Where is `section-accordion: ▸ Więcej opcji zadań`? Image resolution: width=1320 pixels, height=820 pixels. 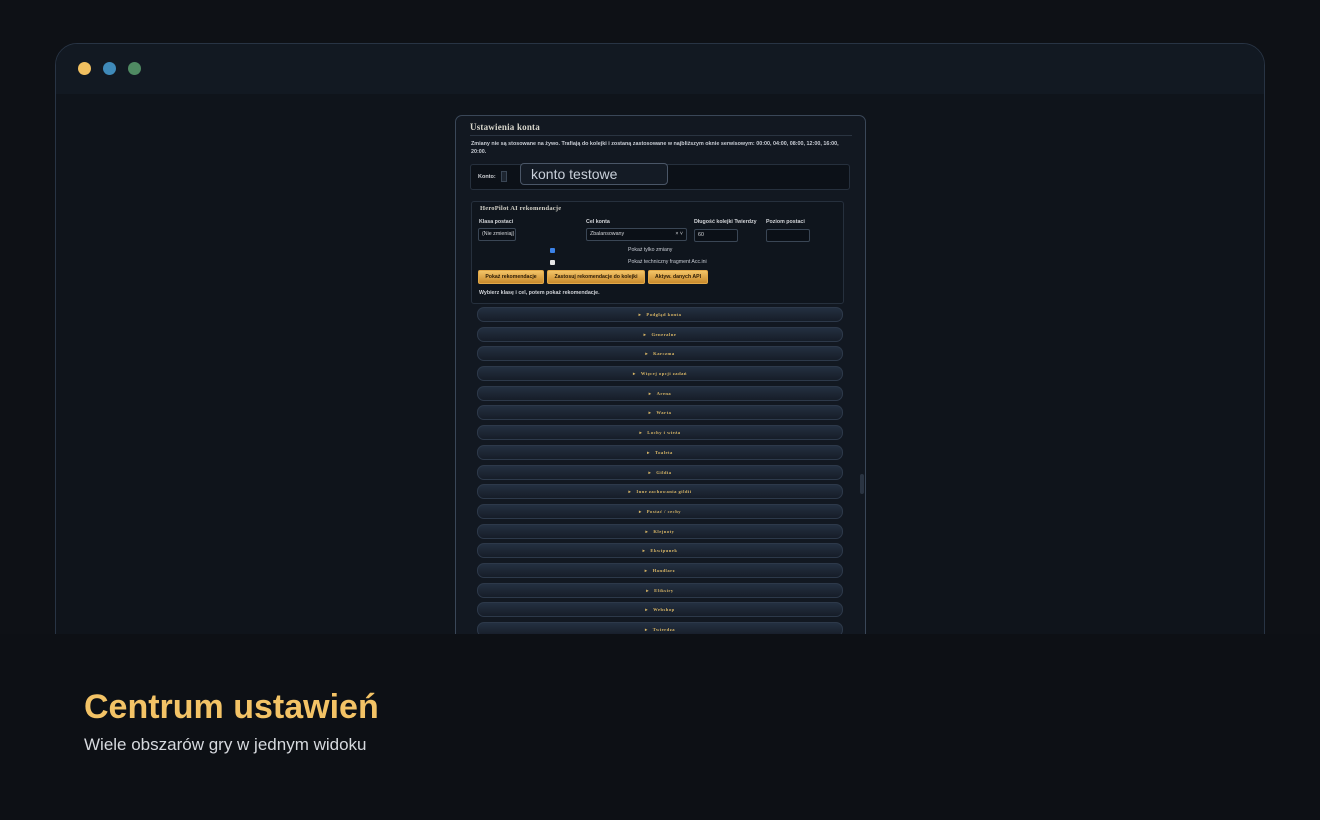 section-accordion: ▸ Więcej opcji zadań is located at coordinates (660, 374).